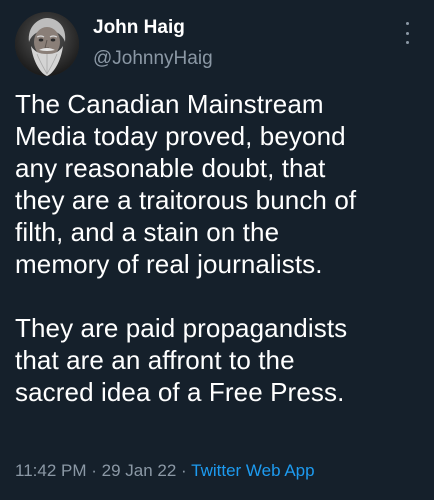  Describe the element at coordinates (252, 470) in the screenshot. I see `tweet-source-app: Twitter Web App` at that location.